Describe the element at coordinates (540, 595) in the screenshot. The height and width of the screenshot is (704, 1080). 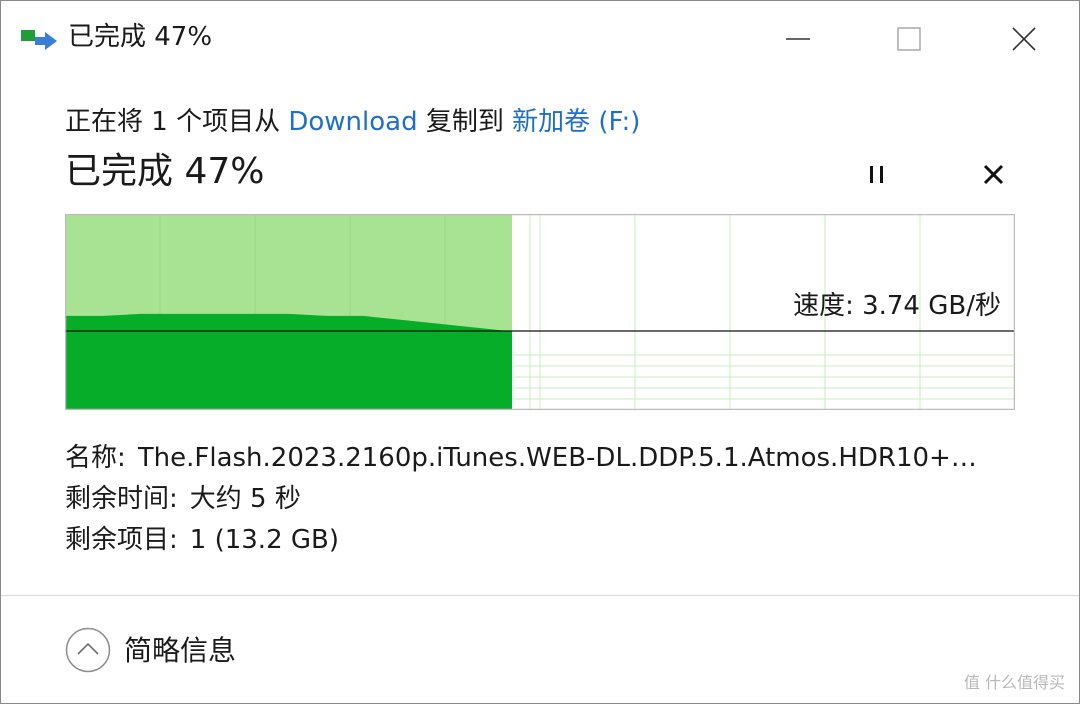
I see `footer-divider` at that location.